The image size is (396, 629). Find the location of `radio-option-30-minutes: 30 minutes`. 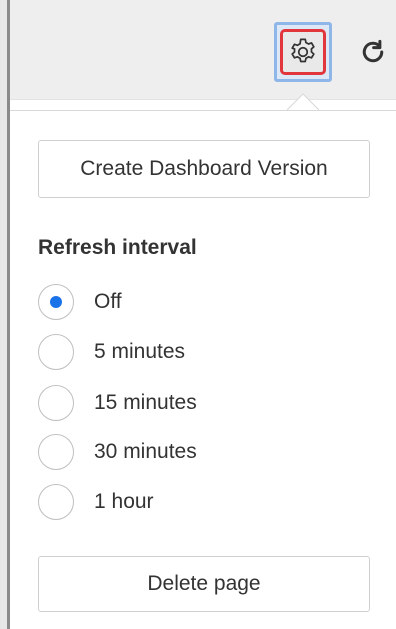

radio-option-30-minutes: 30 minutes is located at coordinates (117, 452).